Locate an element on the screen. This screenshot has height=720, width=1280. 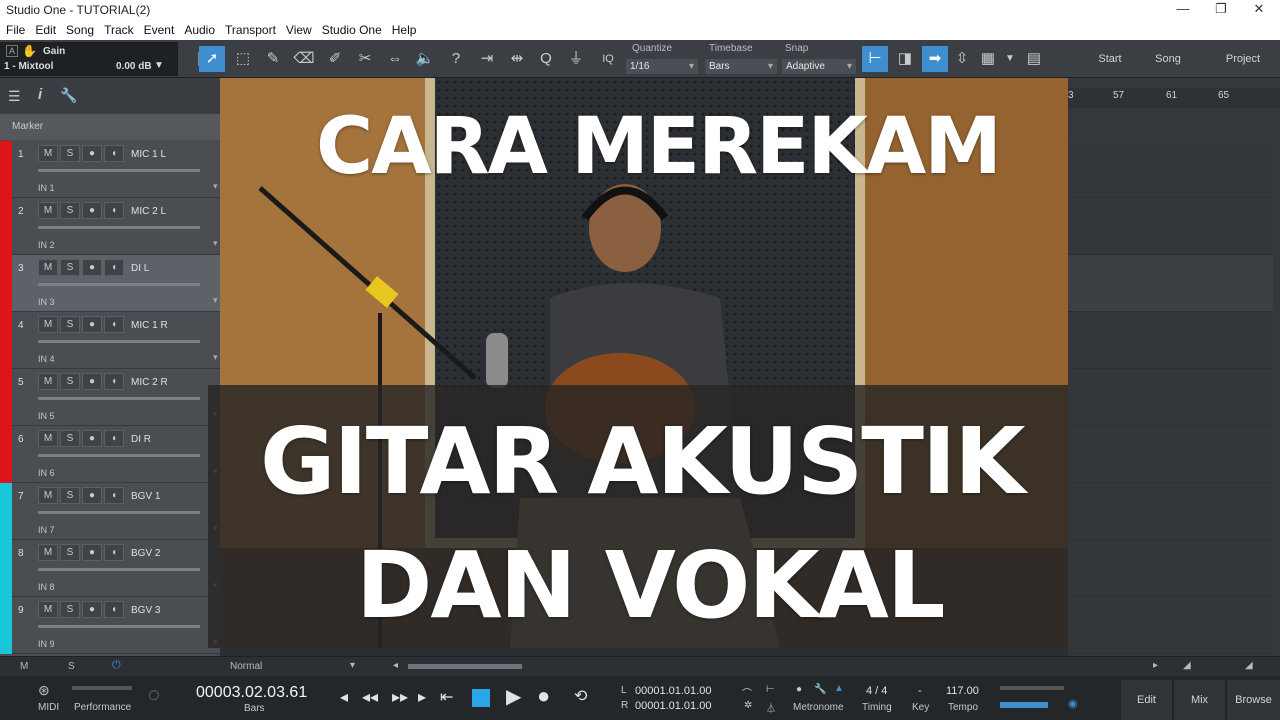
mode-dropdown-icon: ▾ is located at coordinates (352, 665).